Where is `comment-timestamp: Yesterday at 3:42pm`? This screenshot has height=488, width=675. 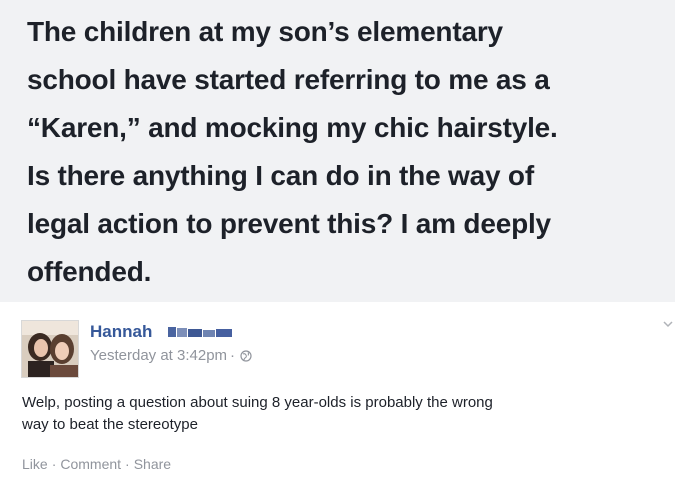
comment-timestamp: Yesterday at 3:42pm is located at coordinates (158, 355).